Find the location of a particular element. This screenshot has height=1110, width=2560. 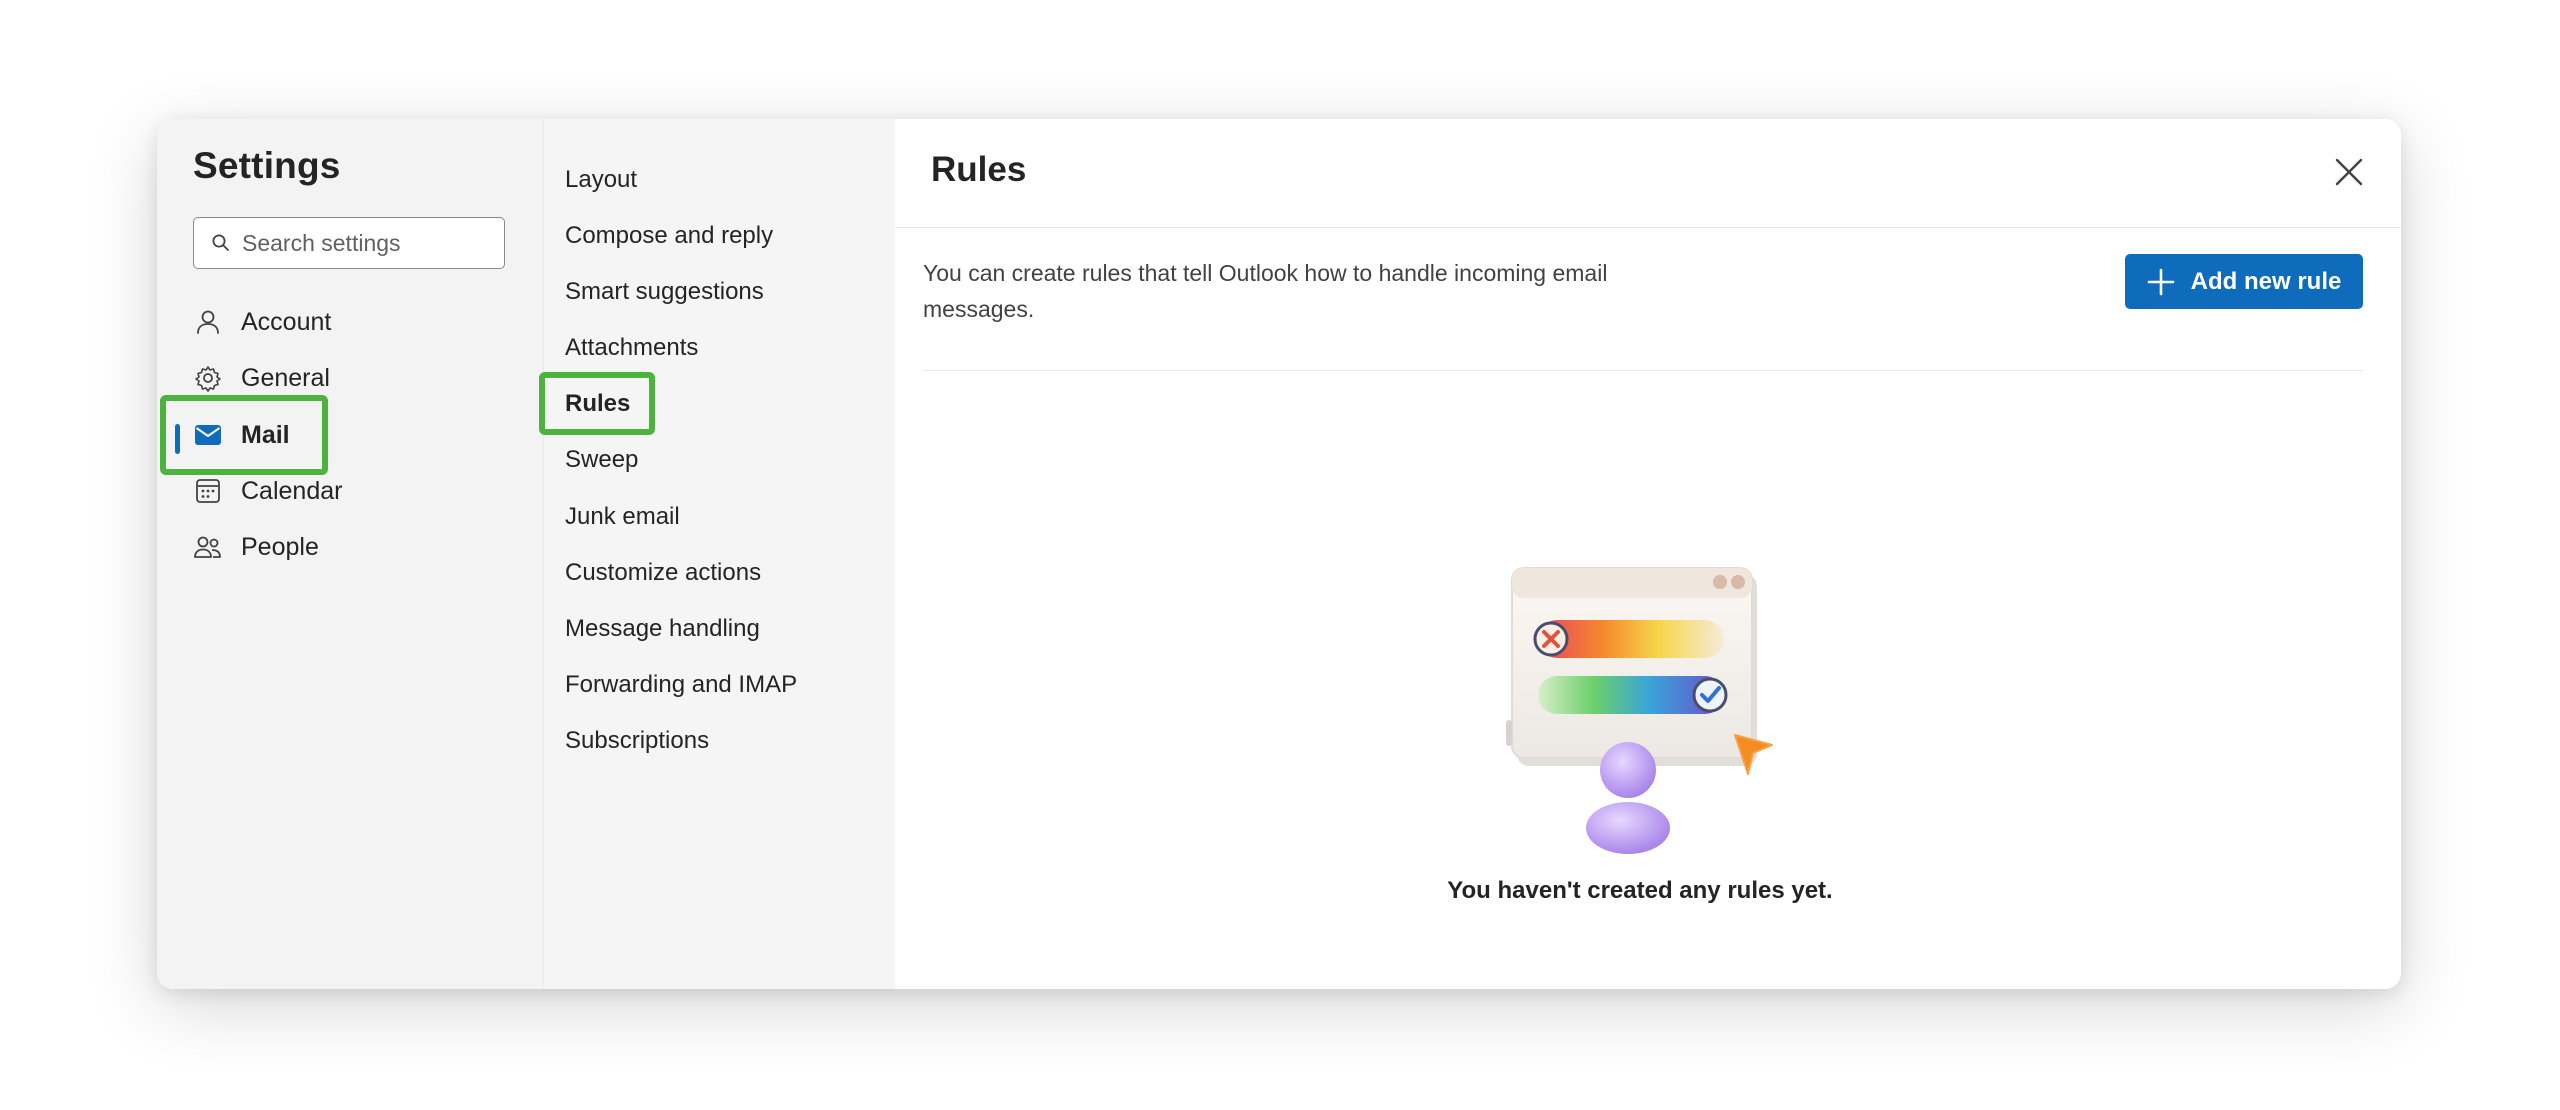

calendar-icon is located at coordinates (208, 491).